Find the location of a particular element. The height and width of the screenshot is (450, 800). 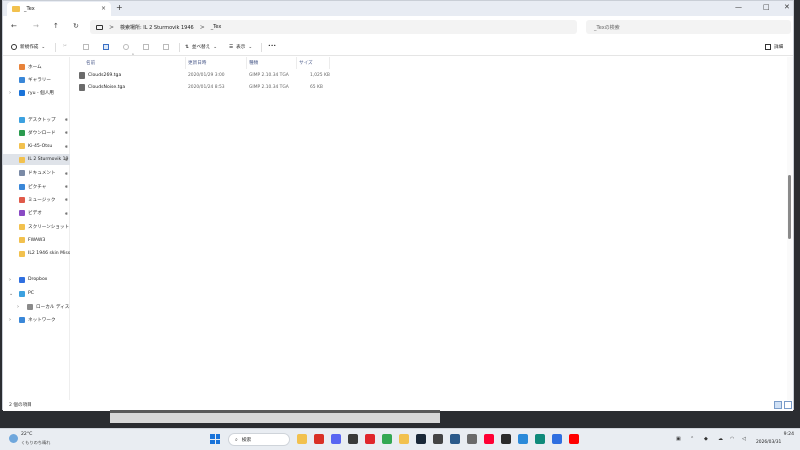

chrome-app-icon is located at coordinates (387, 439).